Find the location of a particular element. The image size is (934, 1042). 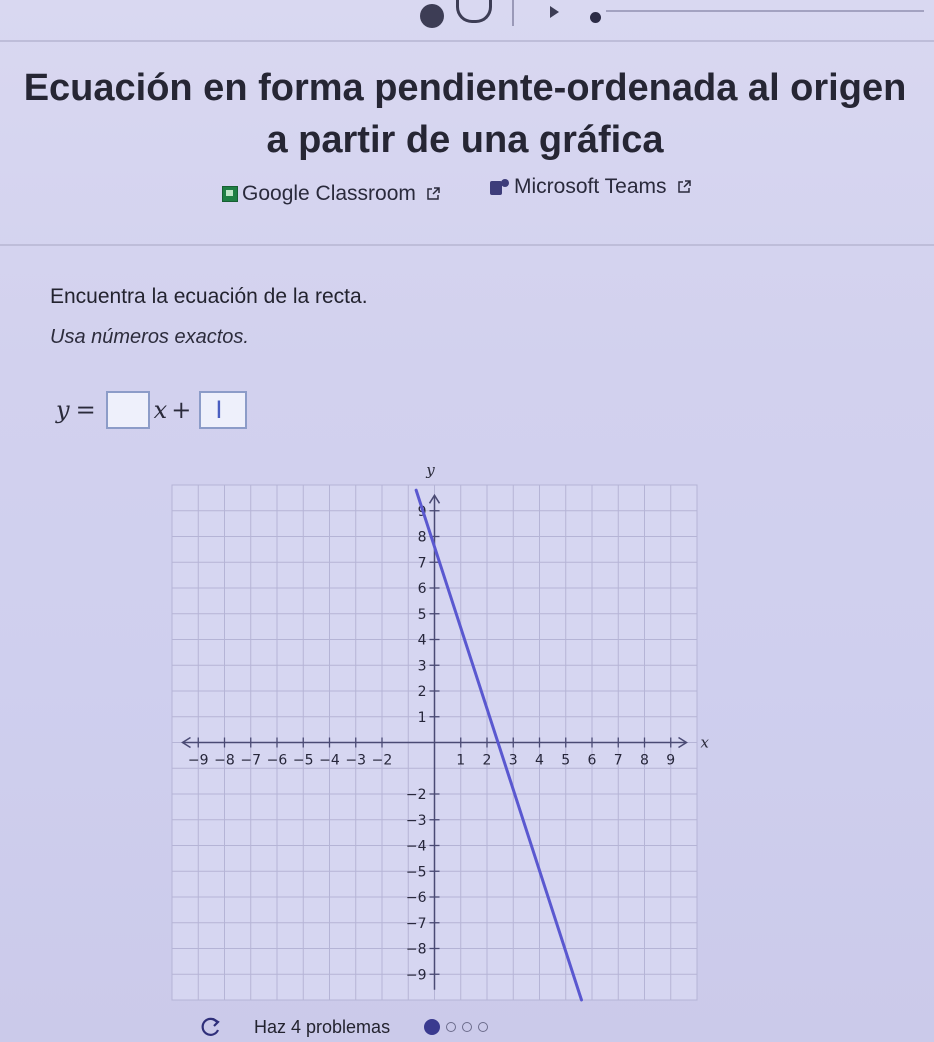

intercept-input: I is located at coordinates (223, 410).